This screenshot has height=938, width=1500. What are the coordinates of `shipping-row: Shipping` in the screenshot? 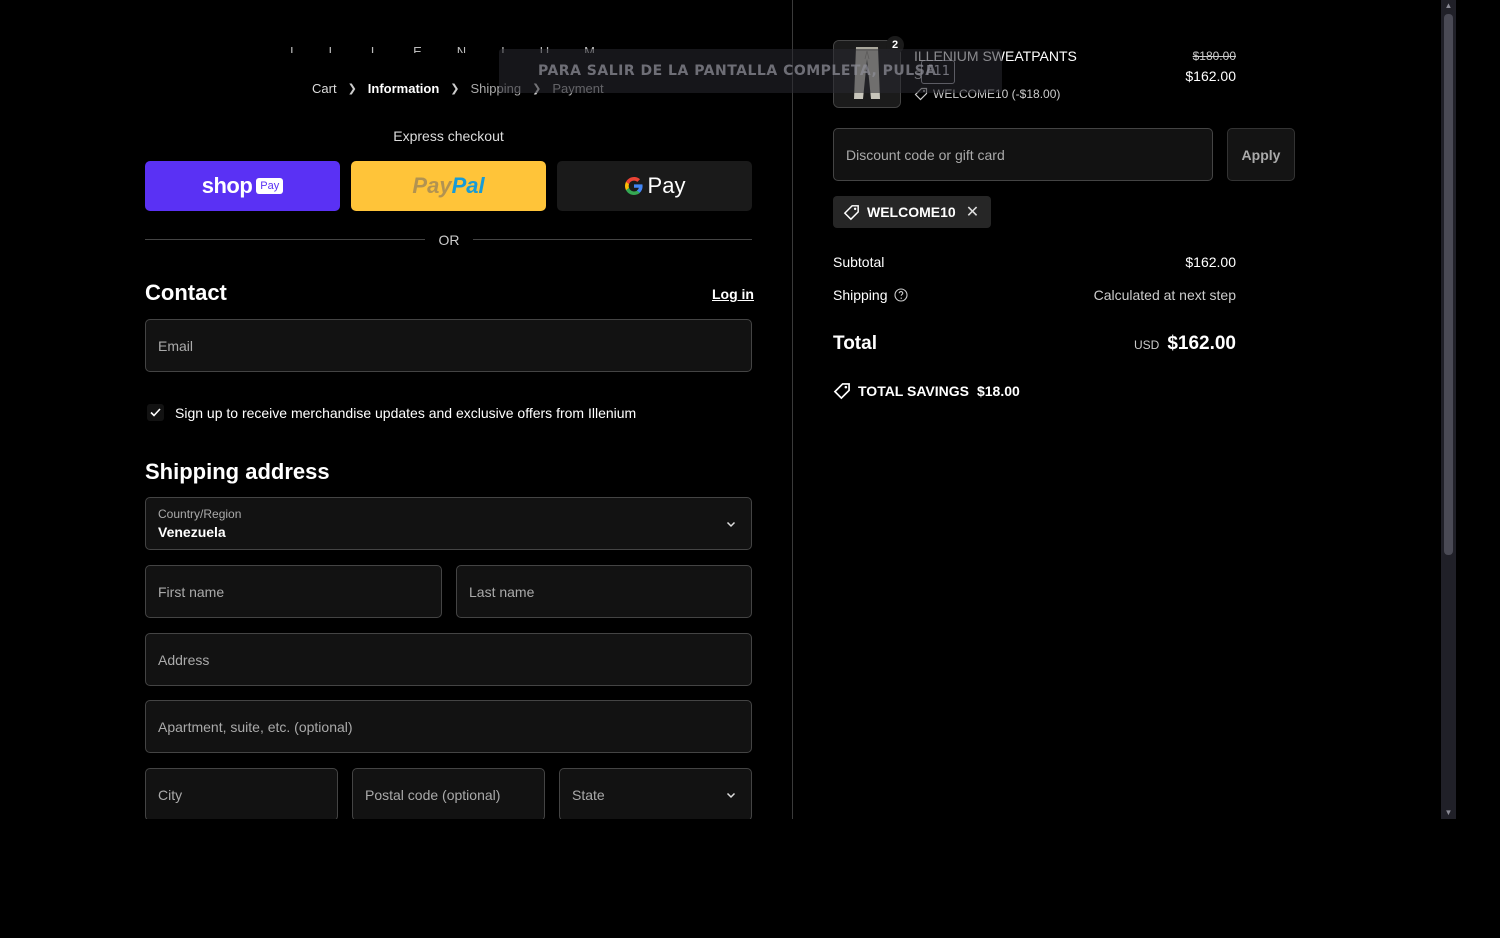 It's located at (870, 295).